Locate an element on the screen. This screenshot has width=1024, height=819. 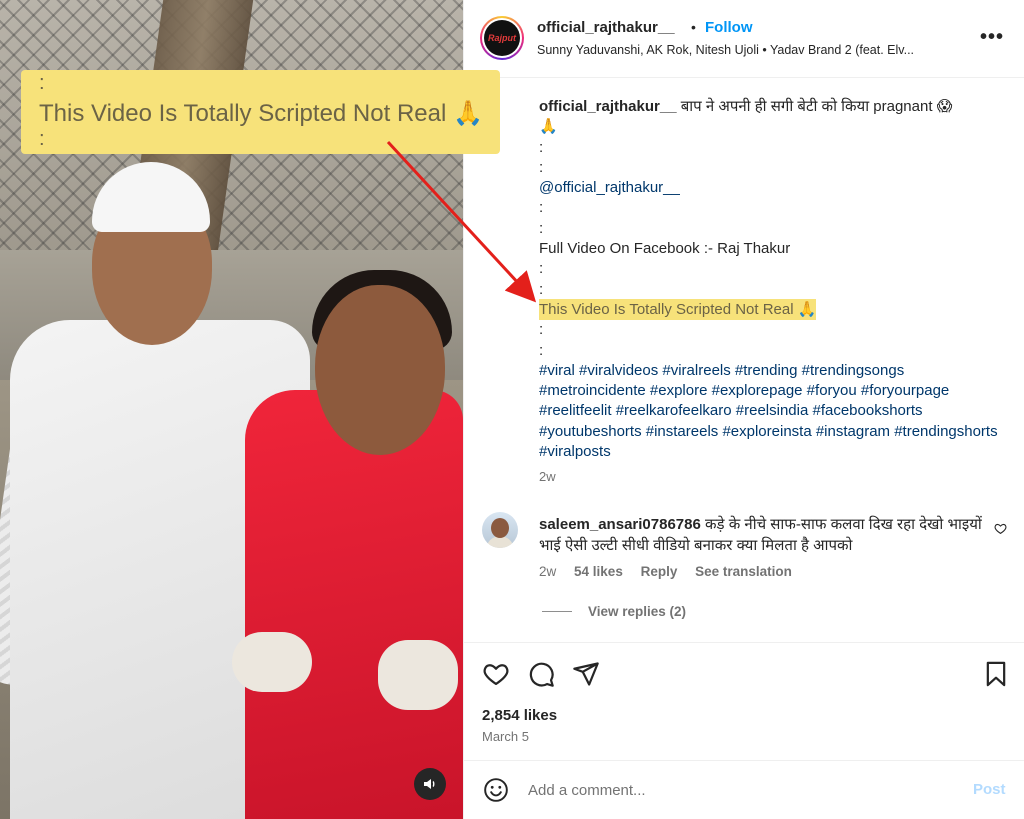
commenter-avatar is located at coordinates (500, 530).